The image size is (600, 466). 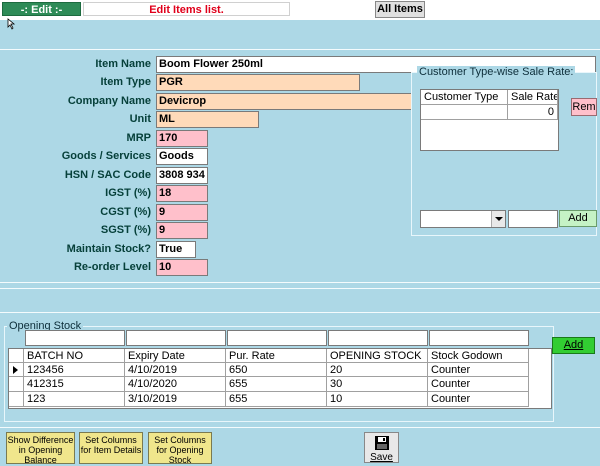 I want to click on customer-type-select, so click(x=463, y=219).